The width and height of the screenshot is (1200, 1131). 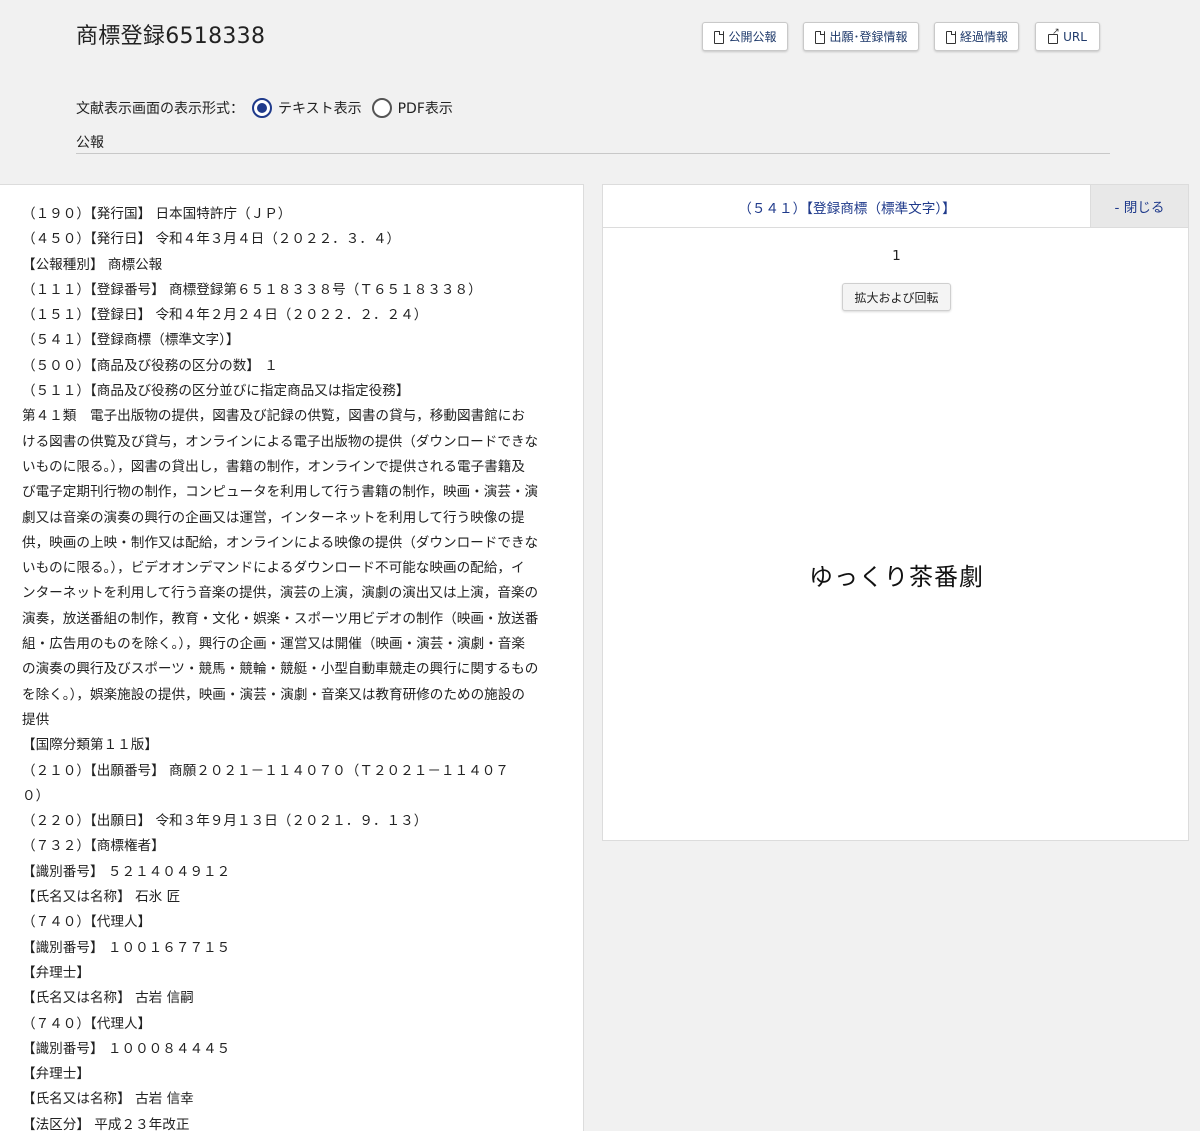 I want to click on document-line: 【法区分】 平成２３年改正, so click(x=106, y=1123).